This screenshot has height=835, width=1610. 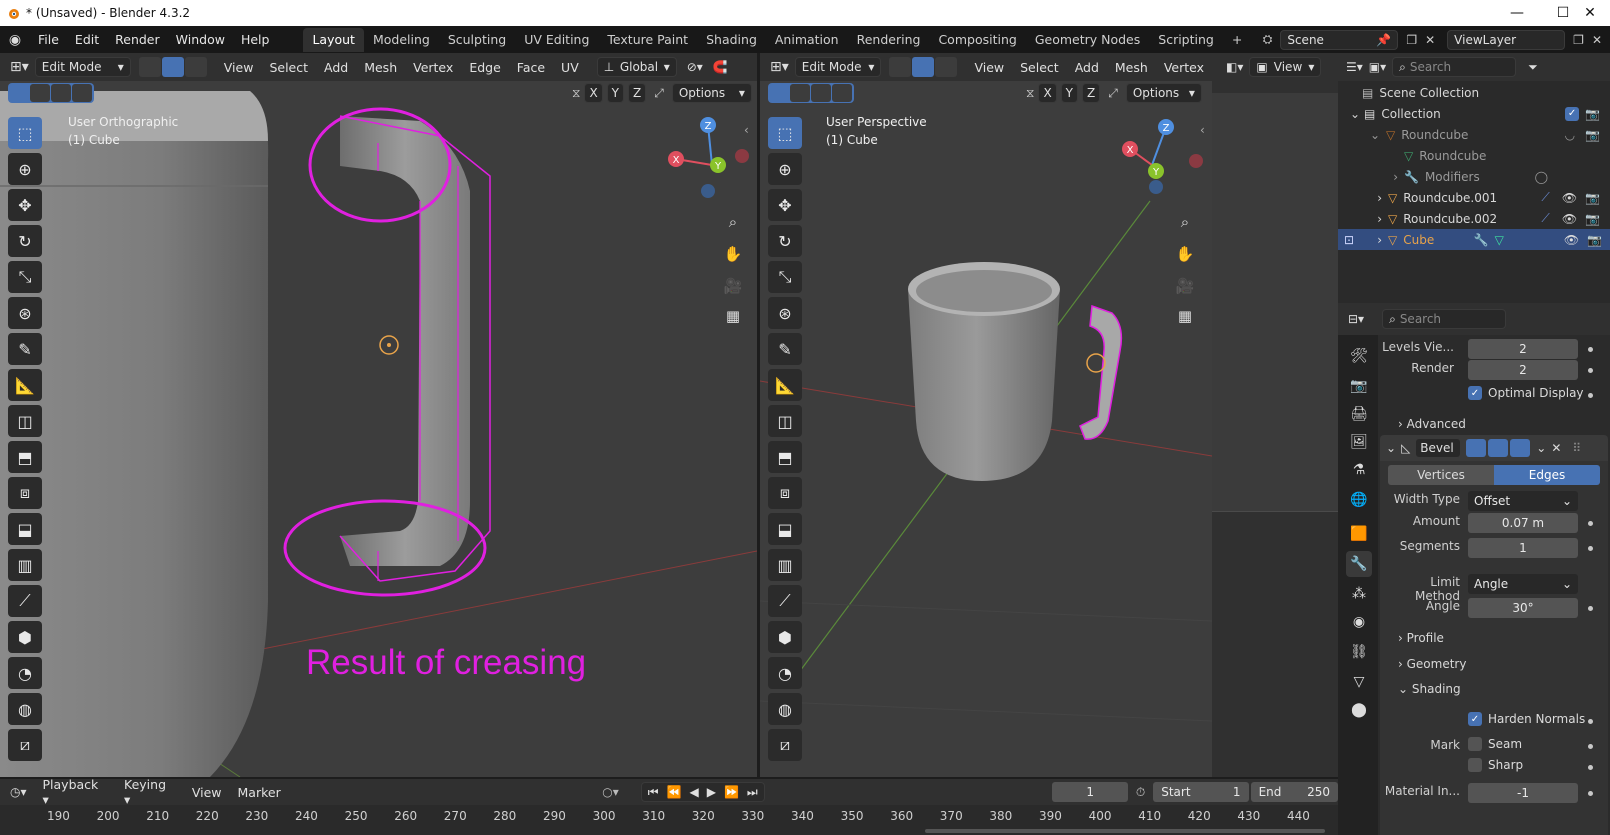 I want to click on marker-menu: Marker, so click(x=259, y=792).